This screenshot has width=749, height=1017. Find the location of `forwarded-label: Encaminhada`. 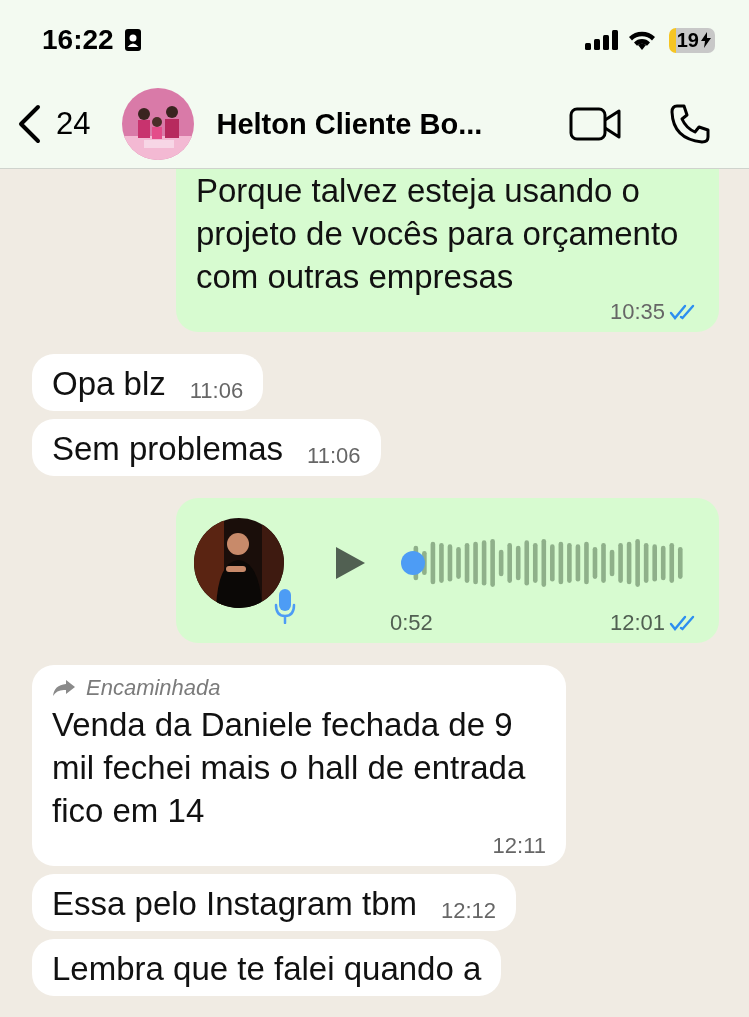

forwarded-label: Encaminhada is located at coordinates (153, 688).